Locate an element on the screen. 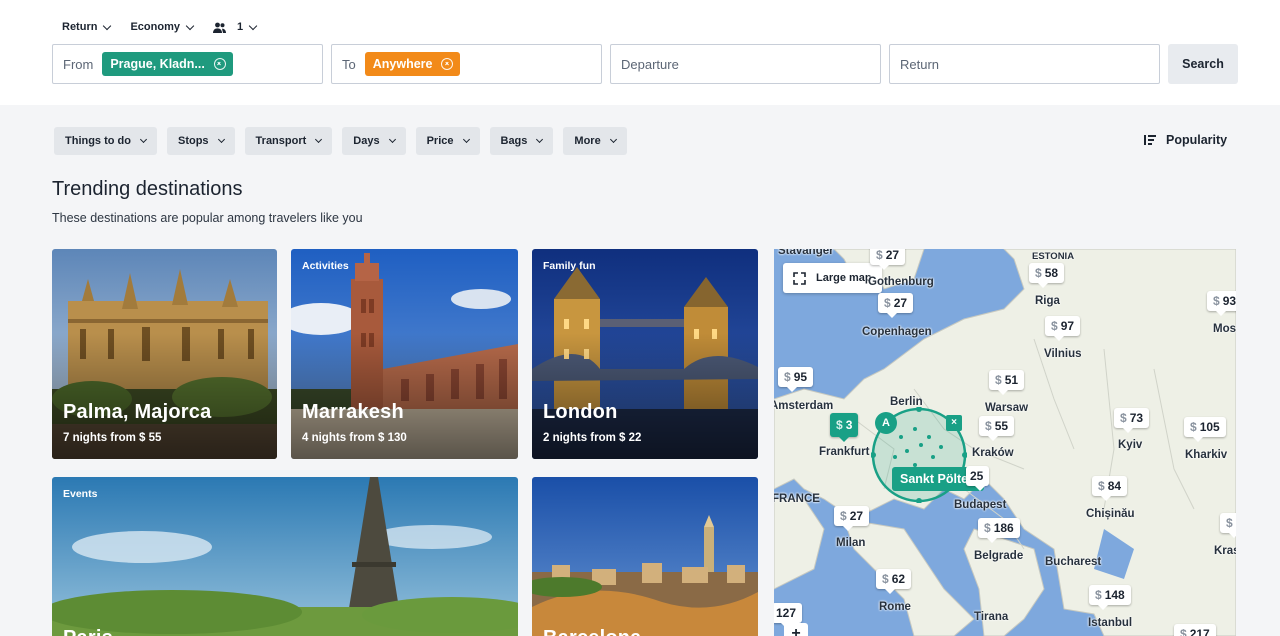  price-pin: $55 is located at coordinates (997, 428).